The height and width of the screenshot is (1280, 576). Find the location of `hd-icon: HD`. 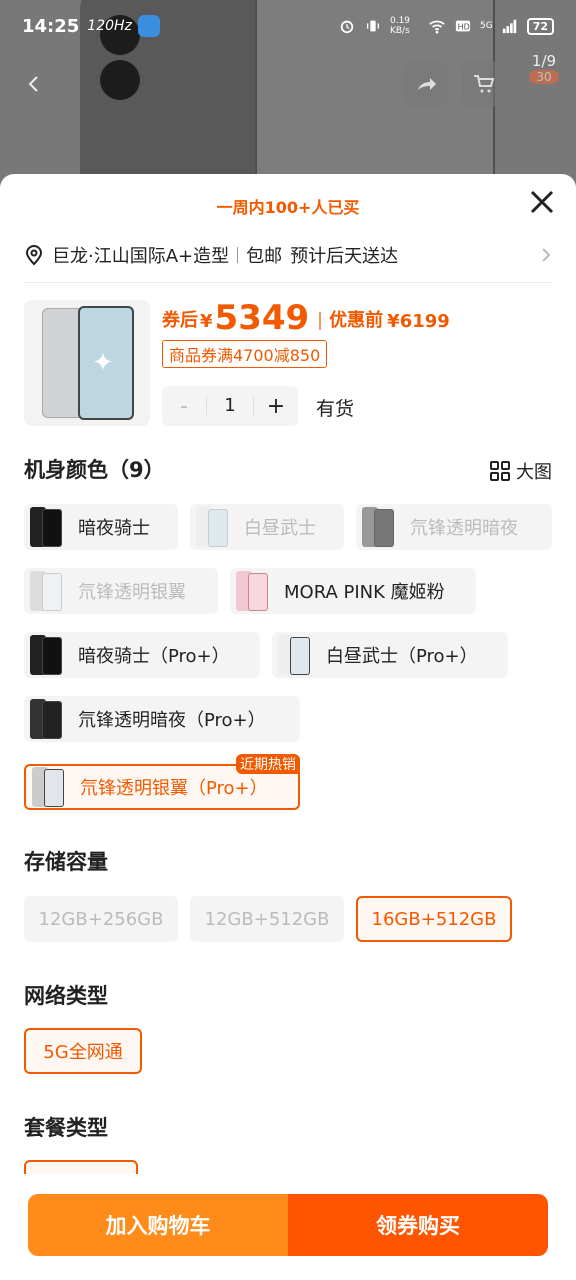

hd-icon: HD is located at coordinates (463, 26).